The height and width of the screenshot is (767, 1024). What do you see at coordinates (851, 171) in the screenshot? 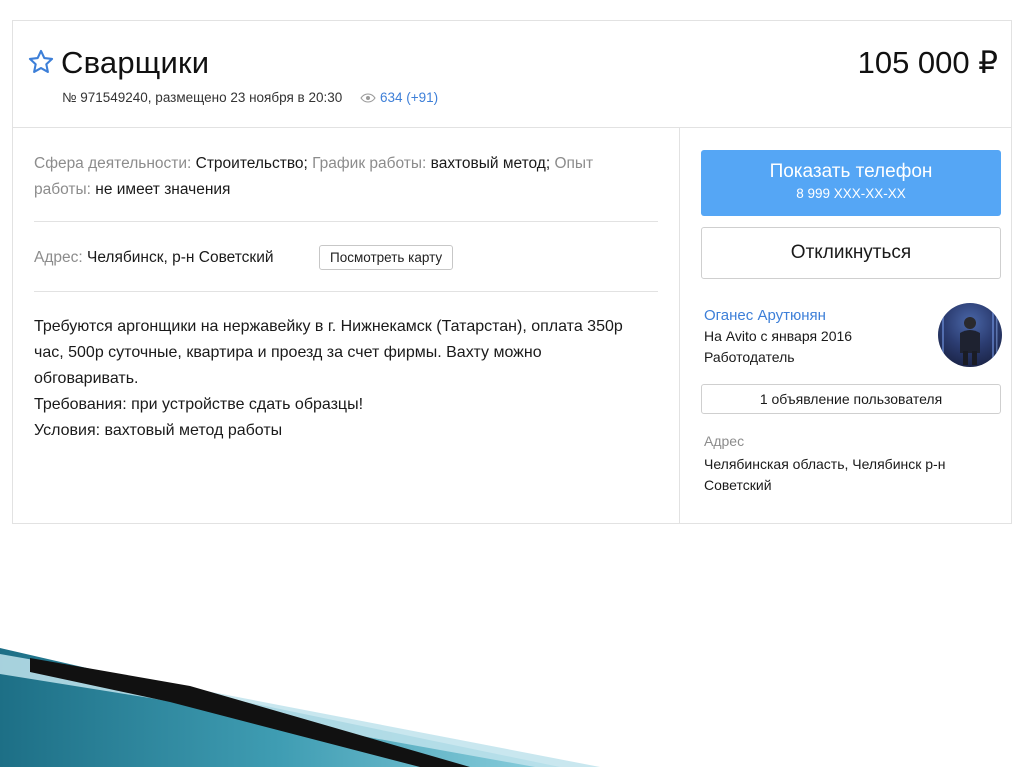
I see `show-phone-label: Показать телефон` at bounding box center [851, 171].